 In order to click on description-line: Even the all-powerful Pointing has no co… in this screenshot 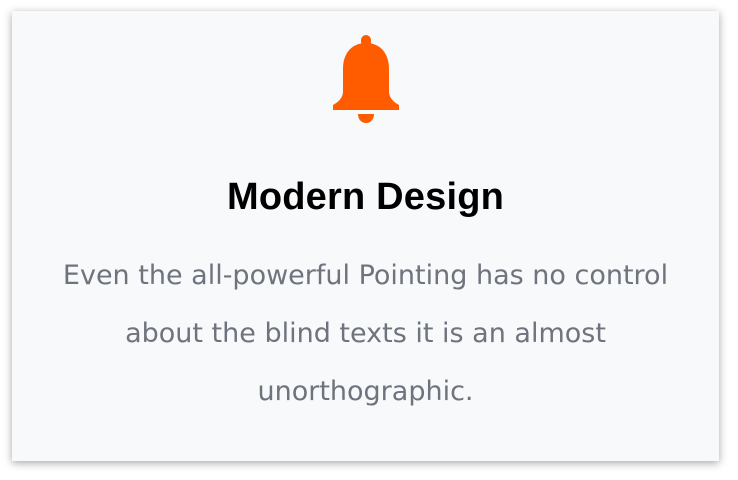, I will do `click(365, 275)`.